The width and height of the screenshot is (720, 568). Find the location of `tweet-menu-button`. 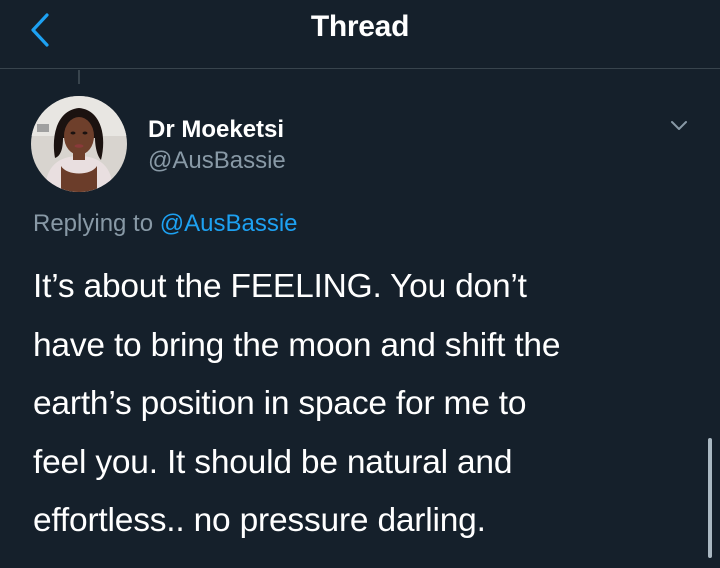

tweet-menu-button is located at coordinates (679, 126).